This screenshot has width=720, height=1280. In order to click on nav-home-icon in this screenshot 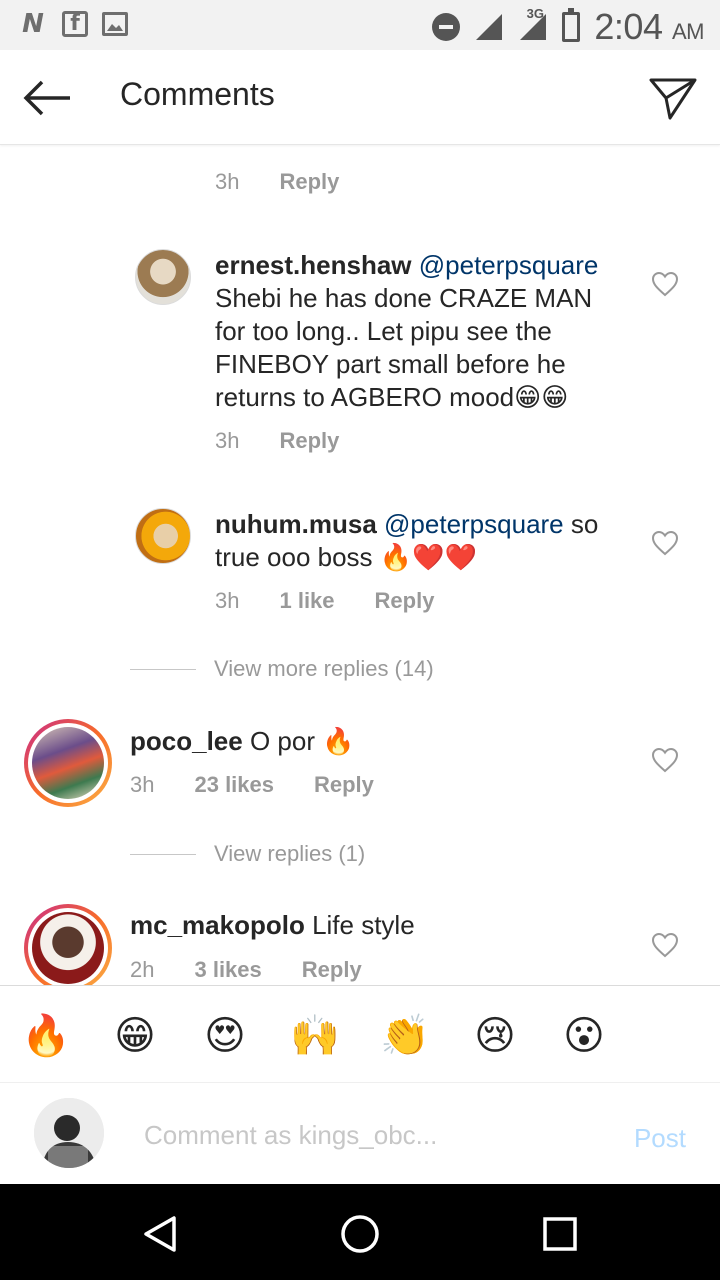, I will do `click(360, 1234)`.